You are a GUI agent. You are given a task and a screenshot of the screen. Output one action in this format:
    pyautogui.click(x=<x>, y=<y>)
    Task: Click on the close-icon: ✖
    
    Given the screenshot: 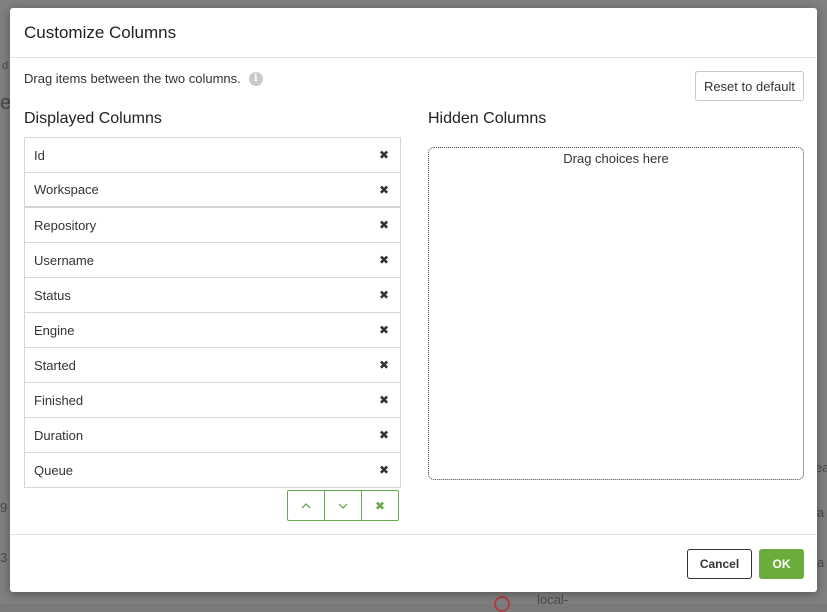 What is the action you would take?
    pyautogui.click(x=380, y=505)
    